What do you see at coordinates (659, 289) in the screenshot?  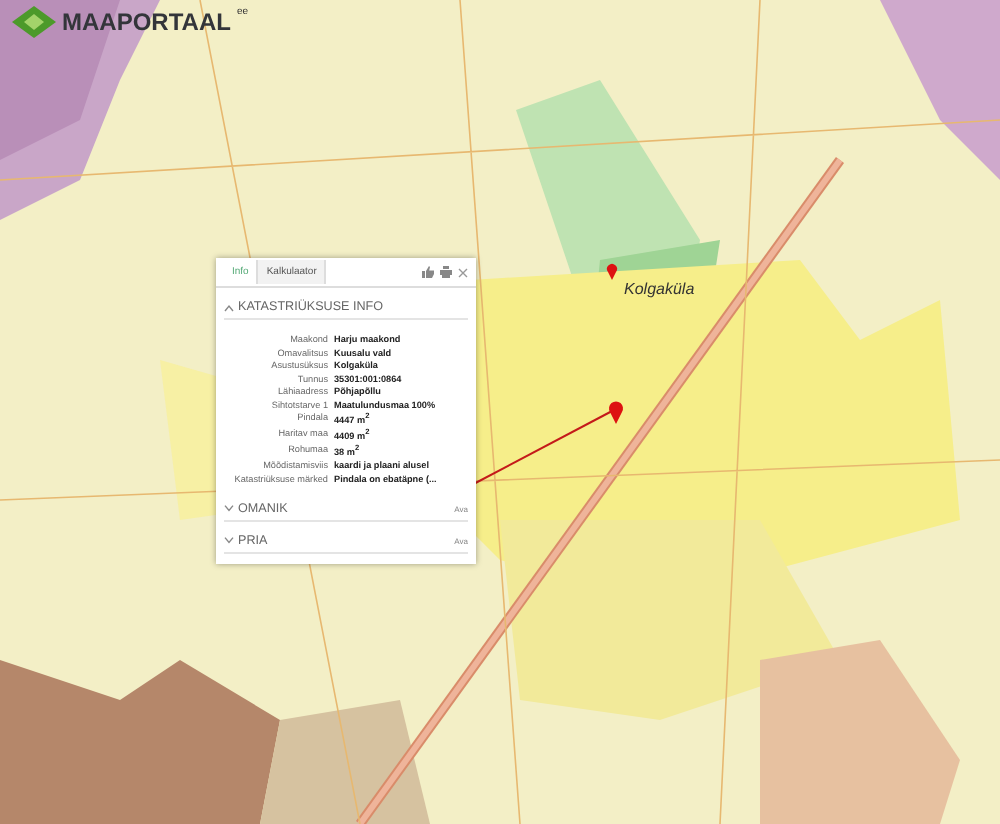 I see `place-label: Kolgaküla` at bounding box center [659, 289].